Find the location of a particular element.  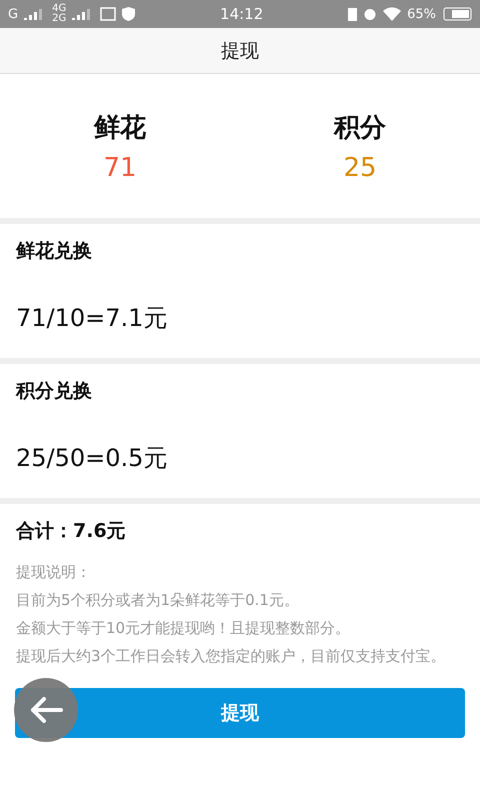

note-text: 提现说明： is located at coordinates (54, 572).